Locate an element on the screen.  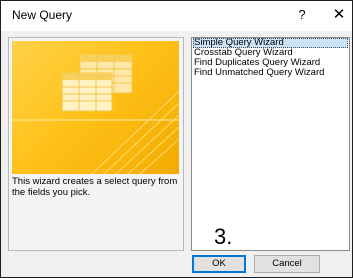
close-button: ✕ is located at coordinates (339, 15).